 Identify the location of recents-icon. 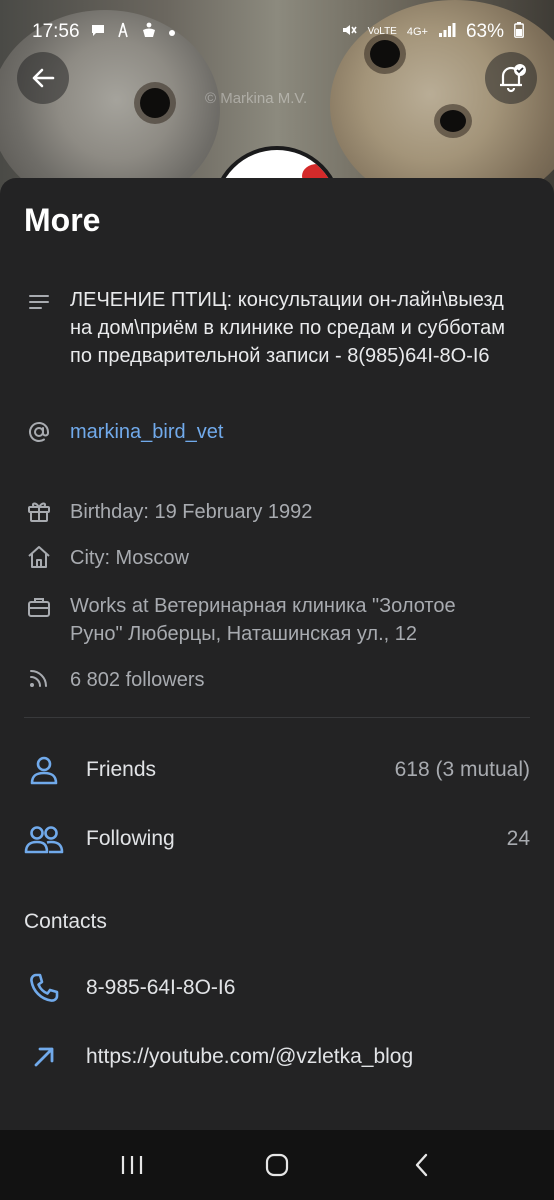
(132, 1165).